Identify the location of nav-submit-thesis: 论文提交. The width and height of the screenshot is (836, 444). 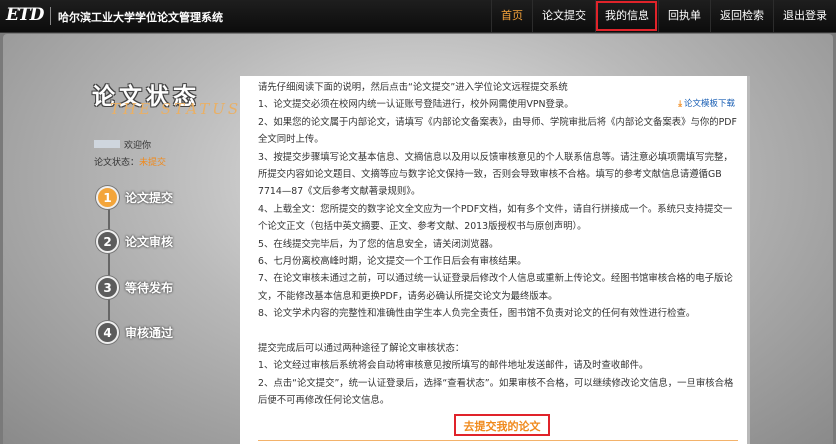
(563, 16).